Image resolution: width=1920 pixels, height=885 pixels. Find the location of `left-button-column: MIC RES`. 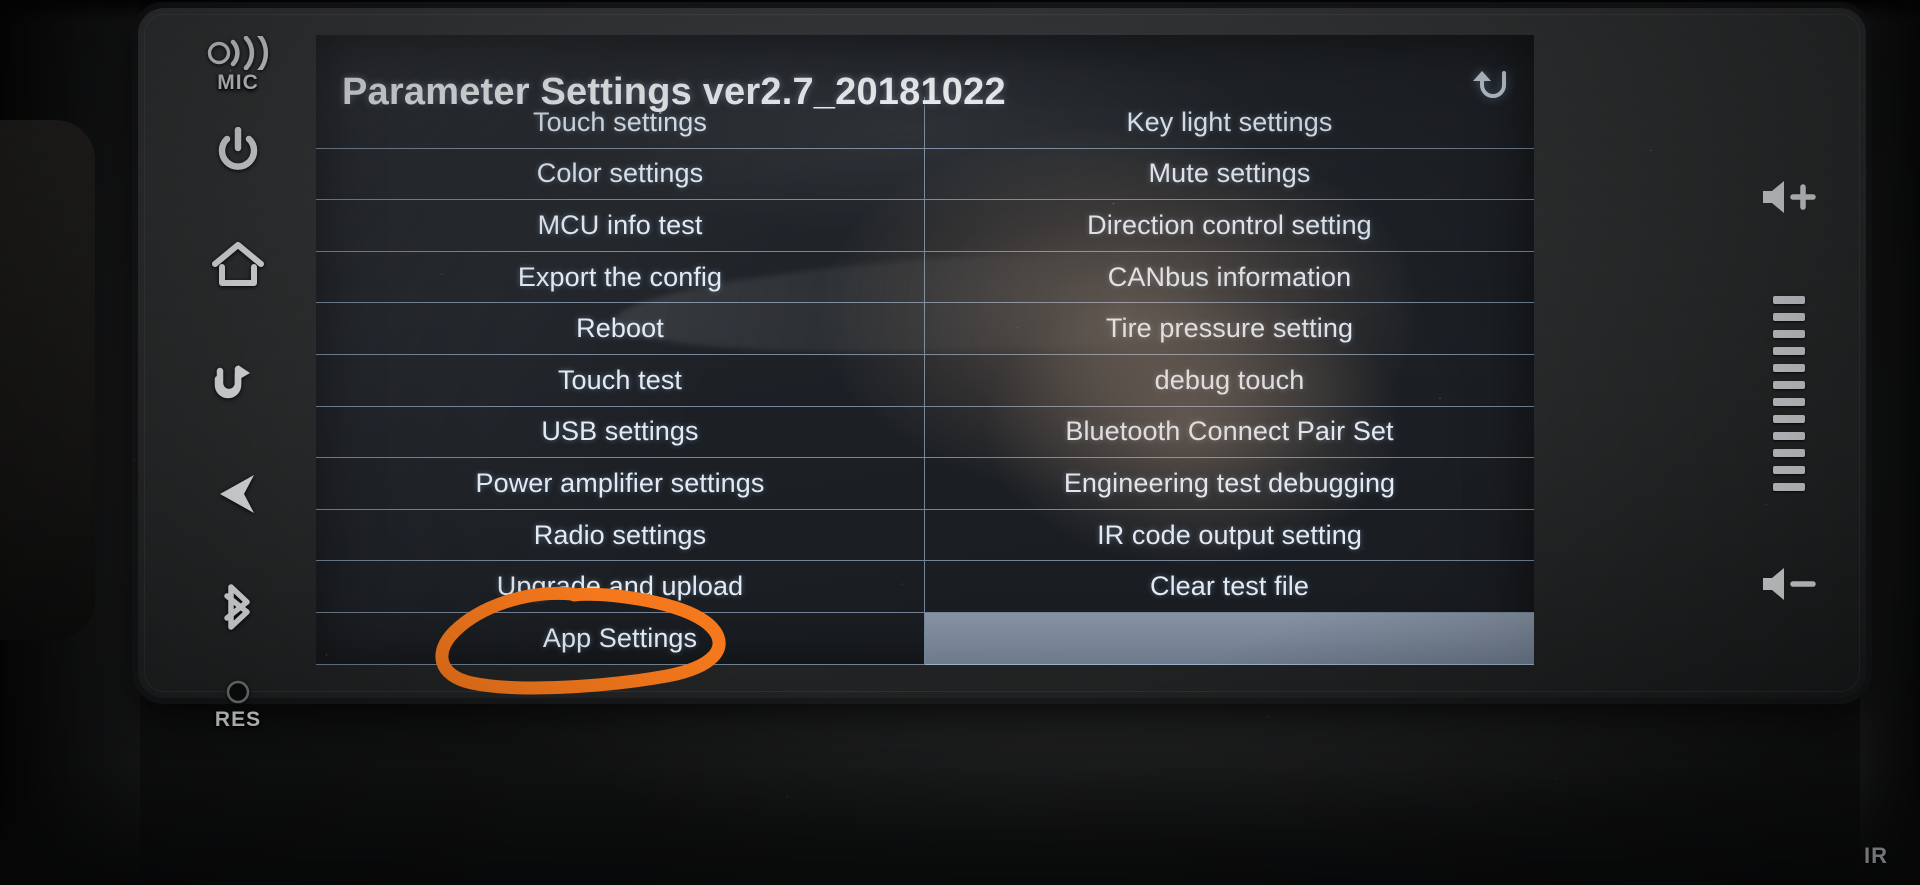

left-button-column: MIC RES is located at coordinates (238, 380).